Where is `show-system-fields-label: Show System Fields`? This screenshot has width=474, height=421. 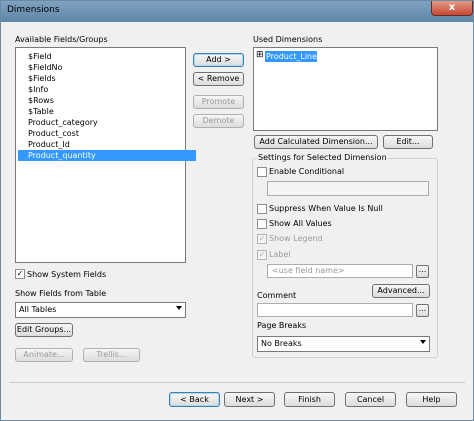 show-system-fields-label: Show System Fields is located at coordinates (67, 274).